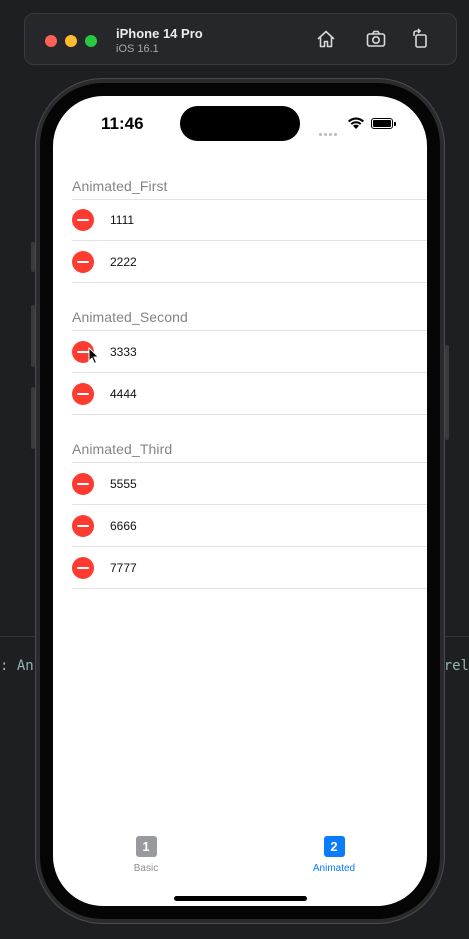 The height and width of the screenshot is (939, 469). What do you see at coordinates (94, 356) in the screenshot?
I see `mouse-cursor-icon` at bounding box center [94, 356].